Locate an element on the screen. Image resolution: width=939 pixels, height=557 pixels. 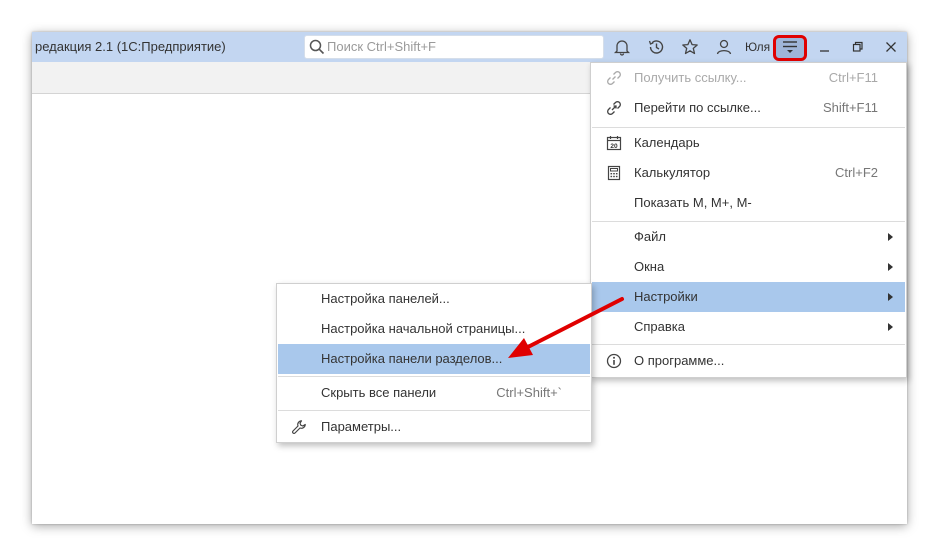
menu-item-show-memory: Показать М, М+, М- is located at coordinates (748, 203).